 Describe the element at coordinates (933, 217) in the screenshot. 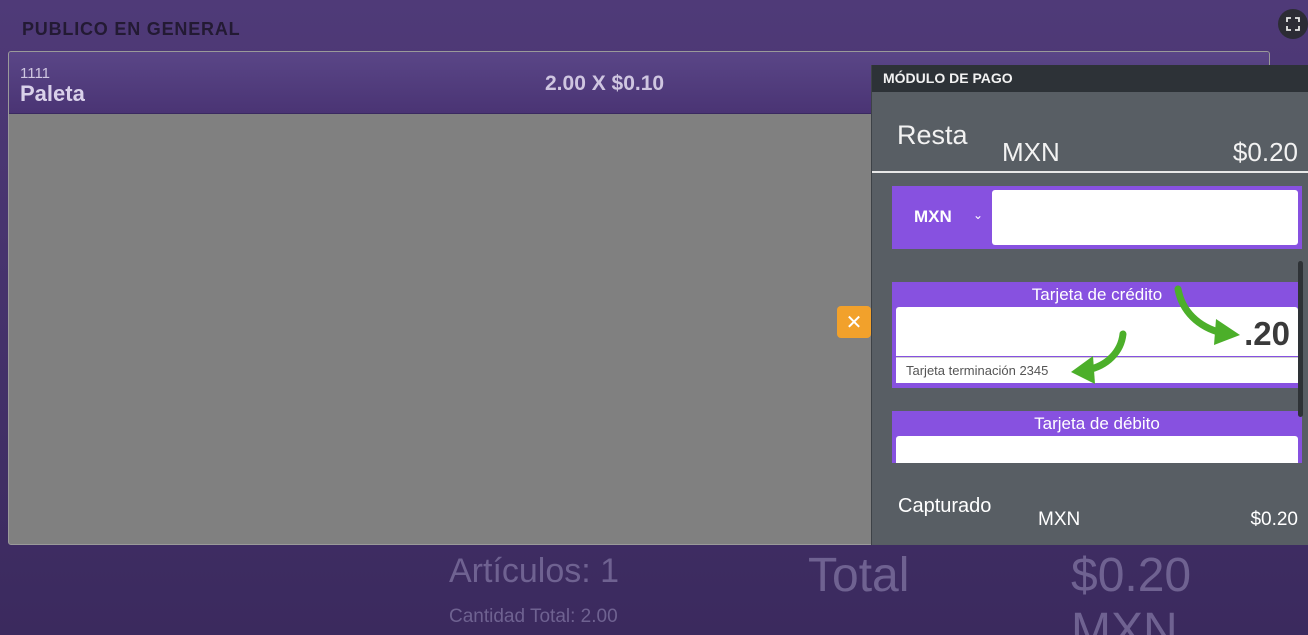

I see `currency-select: MXN` at that location.